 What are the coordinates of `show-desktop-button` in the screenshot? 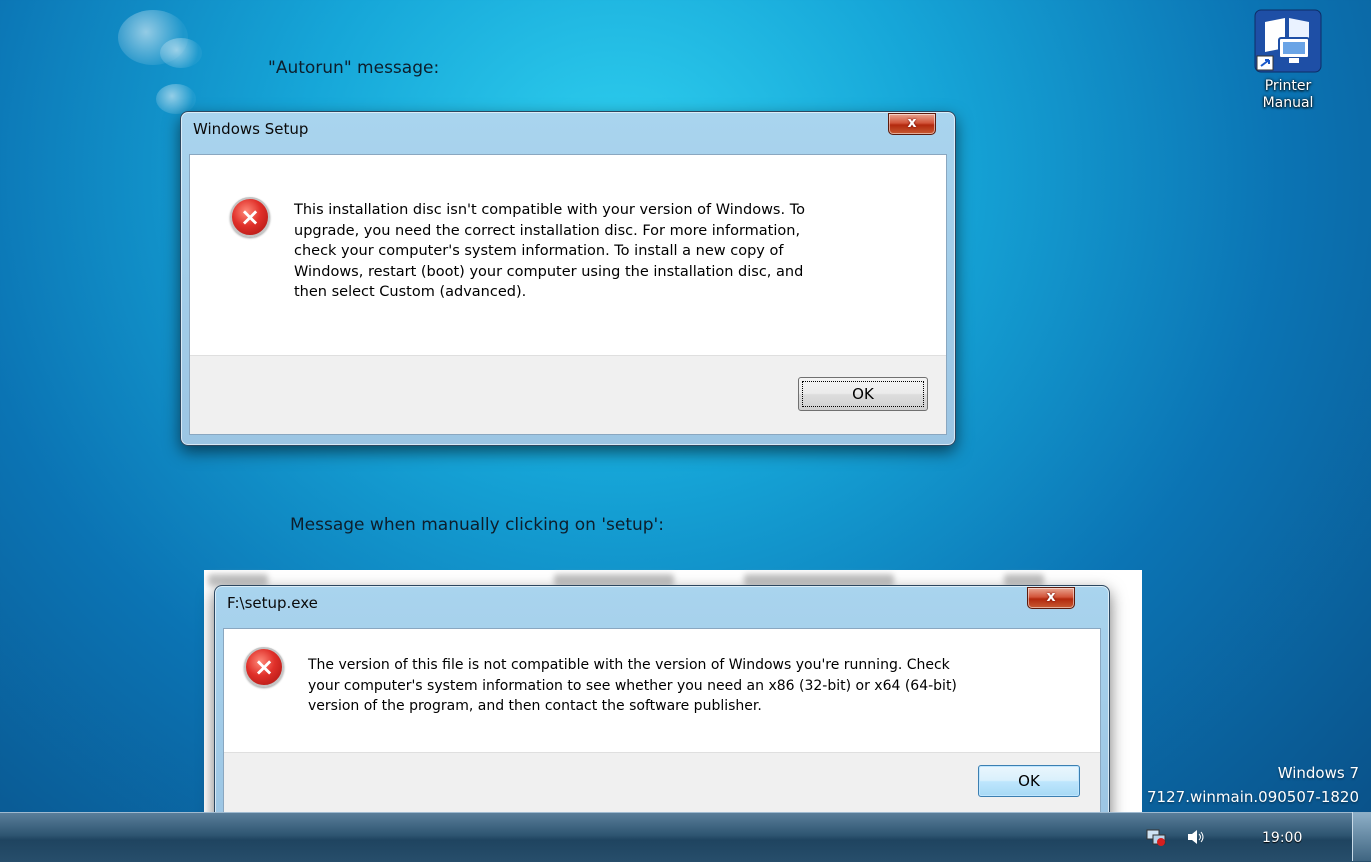 It's located at (1361, 836).